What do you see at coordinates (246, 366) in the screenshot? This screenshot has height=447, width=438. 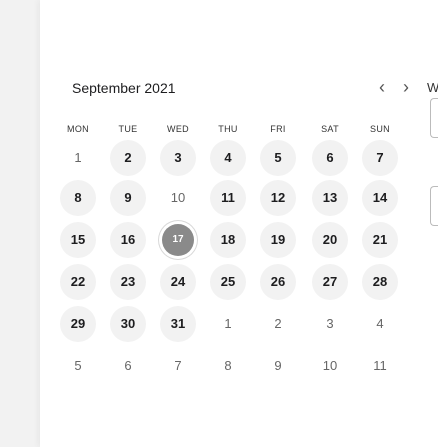 I see `week-row: 5 6 7 8 9 10 11` at bounding box center [246, 366].